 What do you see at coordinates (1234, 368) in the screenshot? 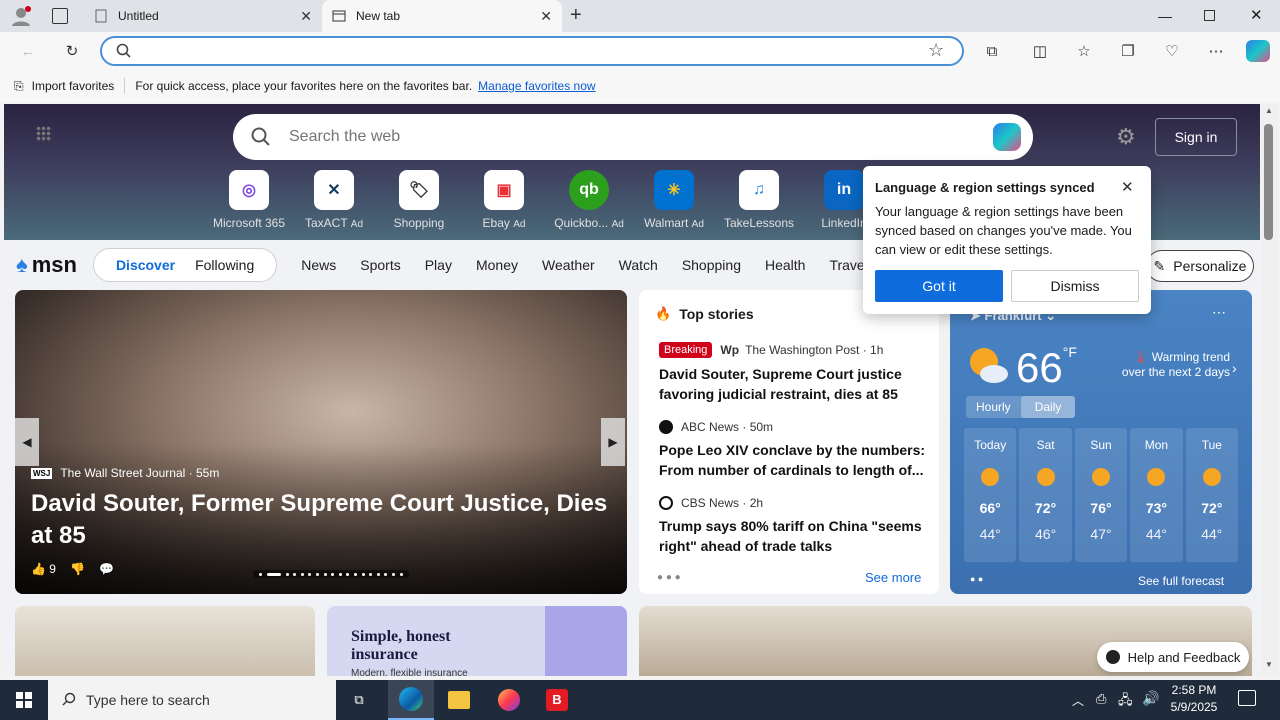
I see `chevron-right-icon: ›` at bounding box center [1234, 368].